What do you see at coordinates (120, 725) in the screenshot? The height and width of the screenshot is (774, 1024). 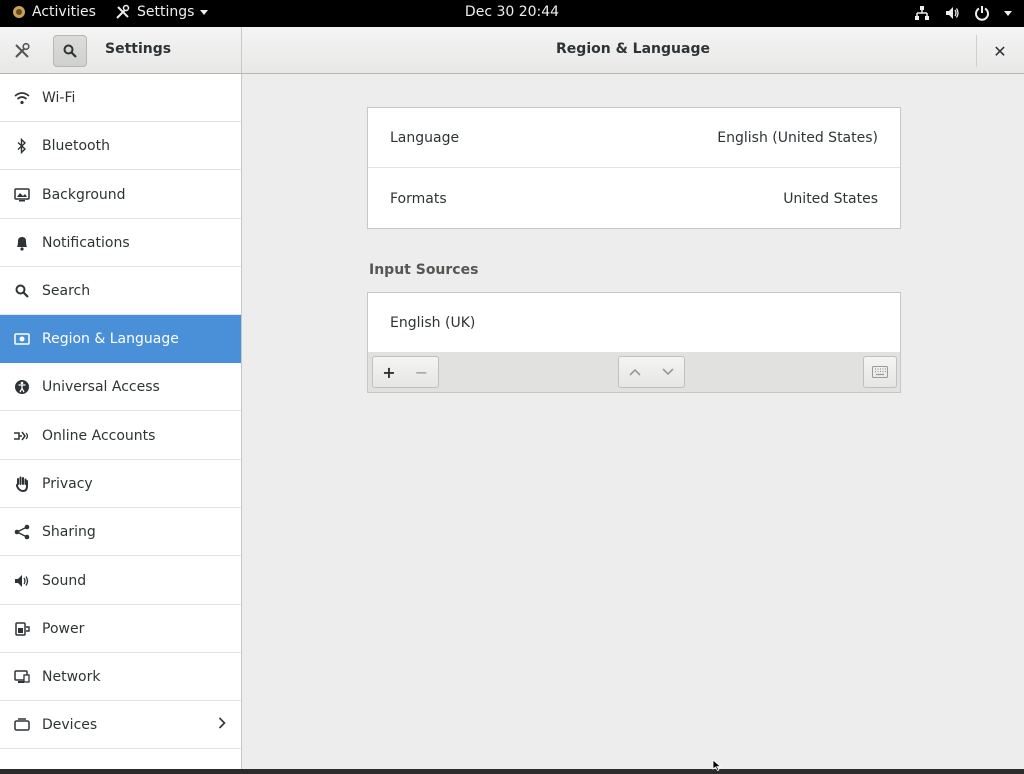 I see `sidebar-item-devices: Devices` at bounding box center [120, 725].